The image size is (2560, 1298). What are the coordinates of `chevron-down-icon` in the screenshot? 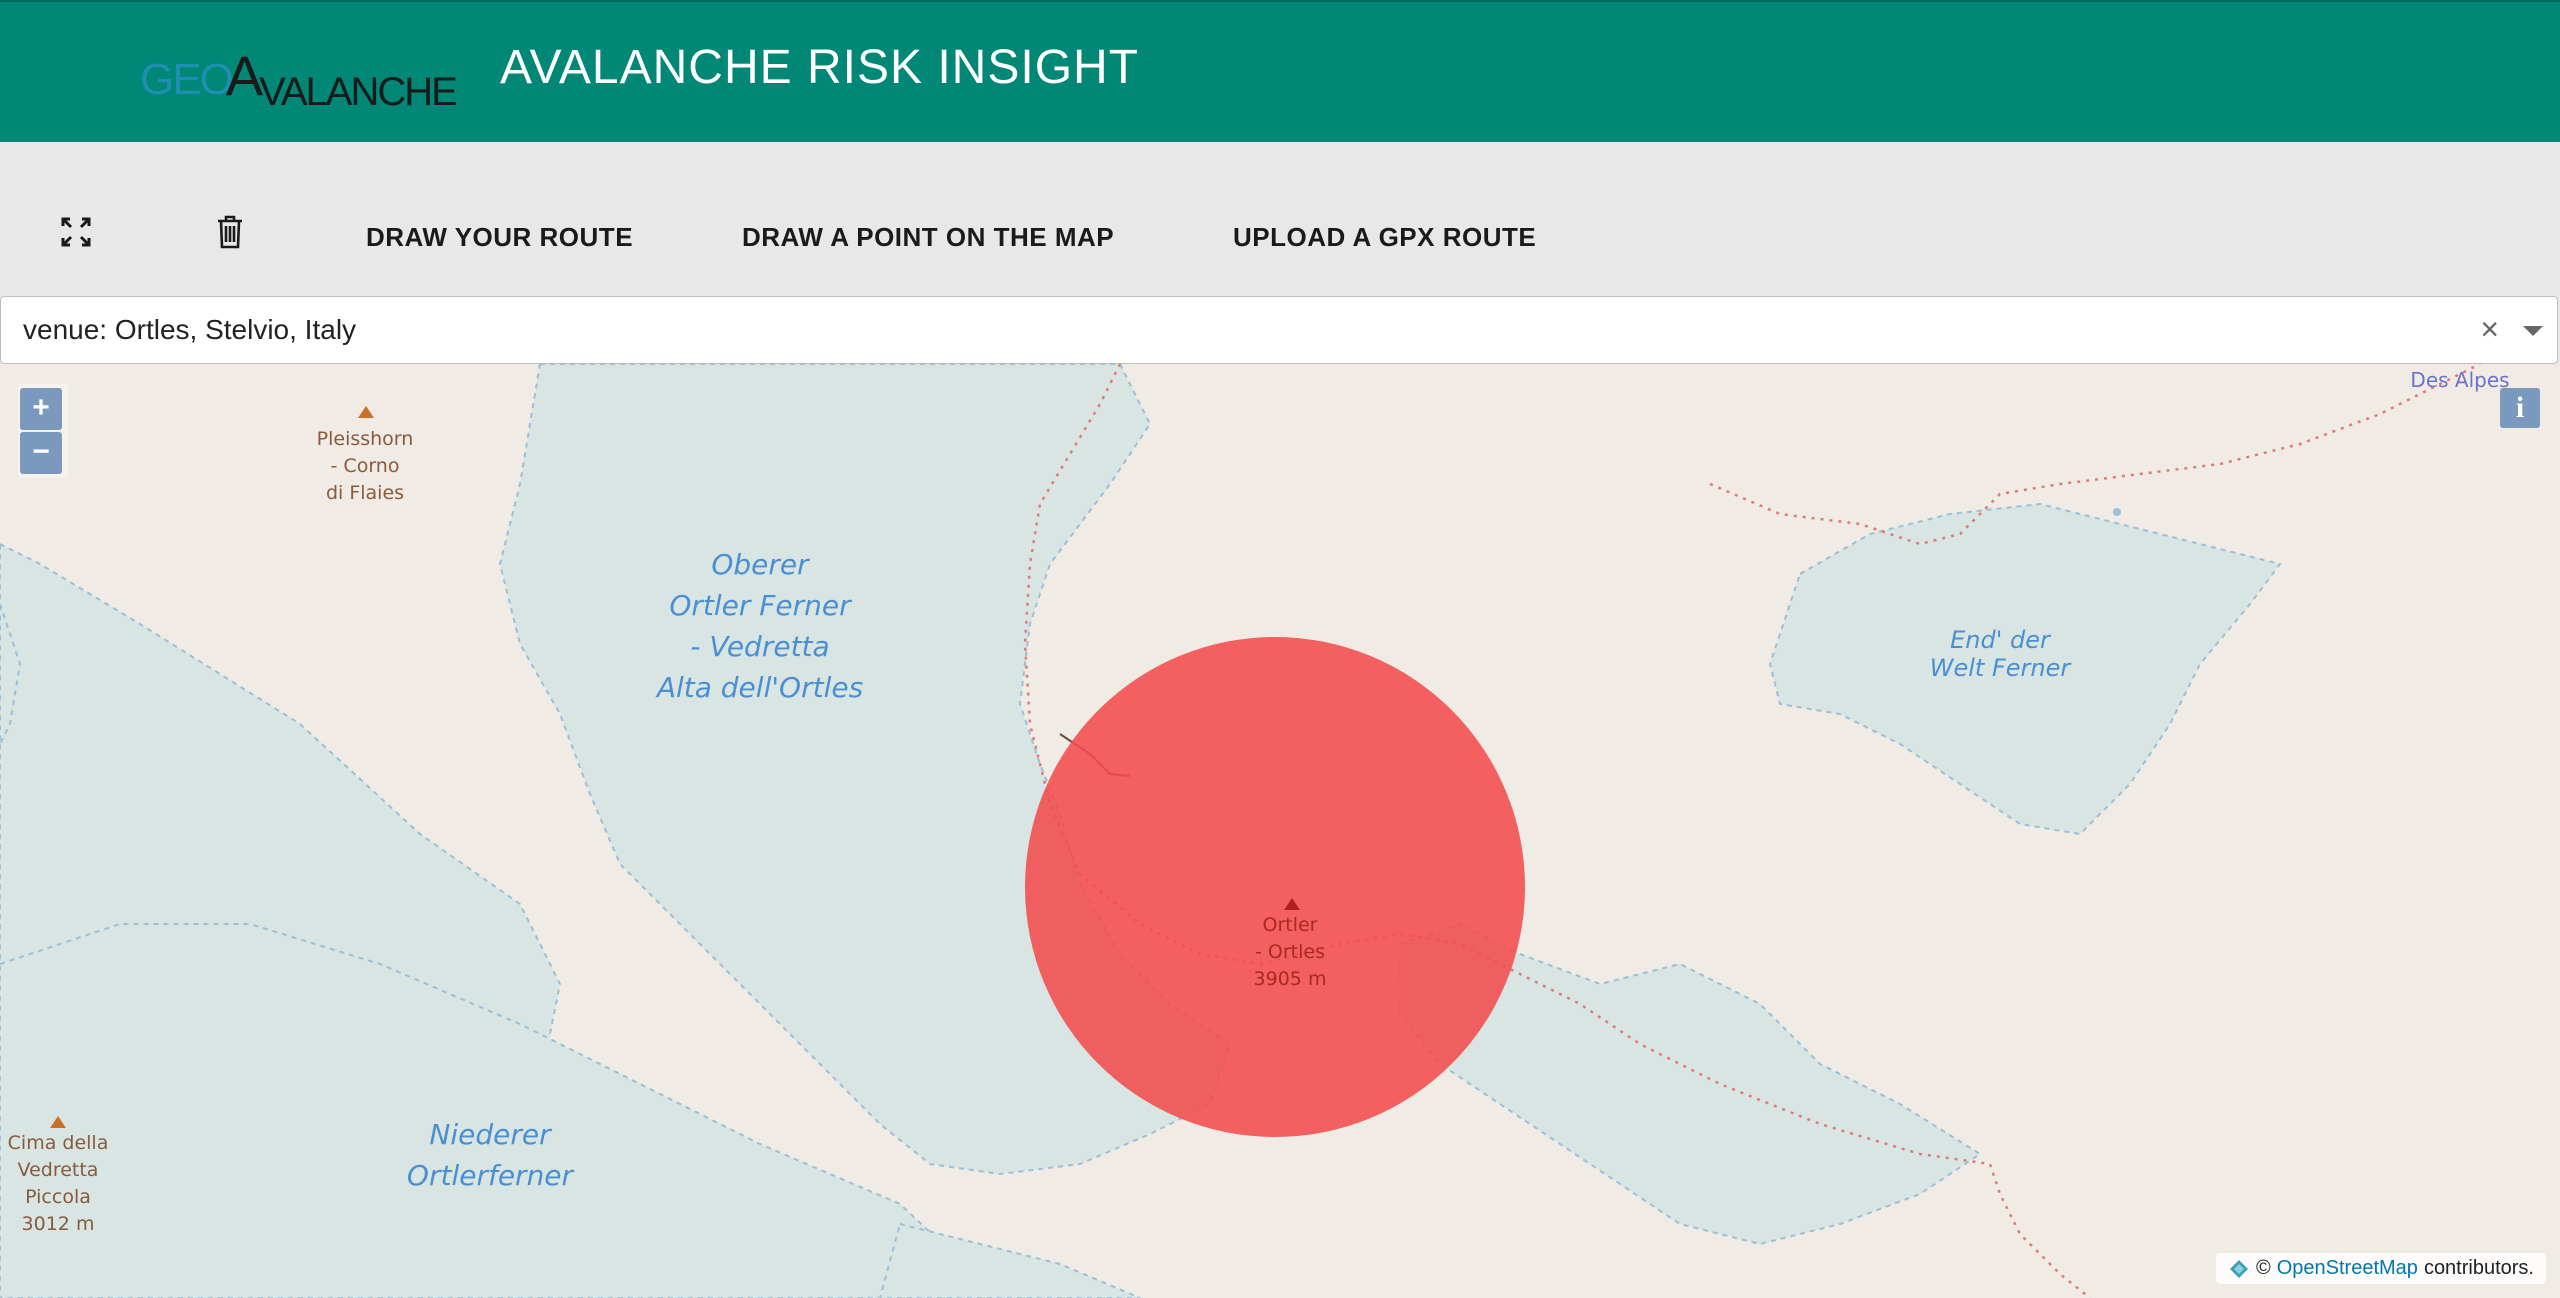 It's located at (2533, 331).